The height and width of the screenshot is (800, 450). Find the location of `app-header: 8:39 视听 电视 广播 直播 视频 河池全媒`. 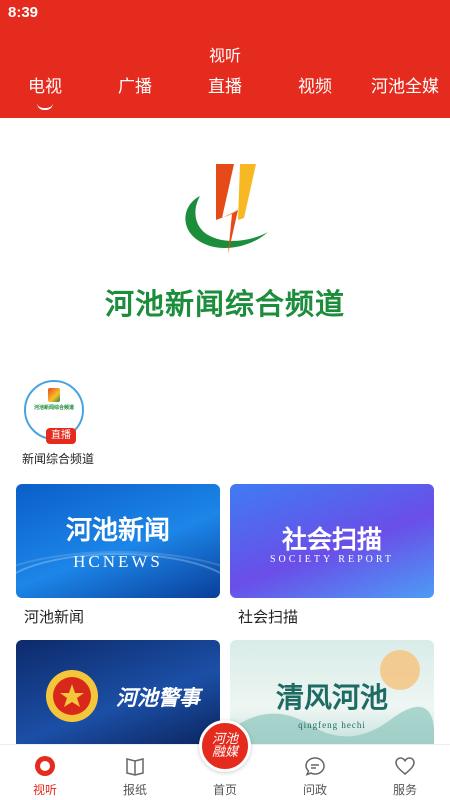

app-header: 8:39 视听 电视 广播 直播 视频 河池全媒 is located at coordinates (225, 59).